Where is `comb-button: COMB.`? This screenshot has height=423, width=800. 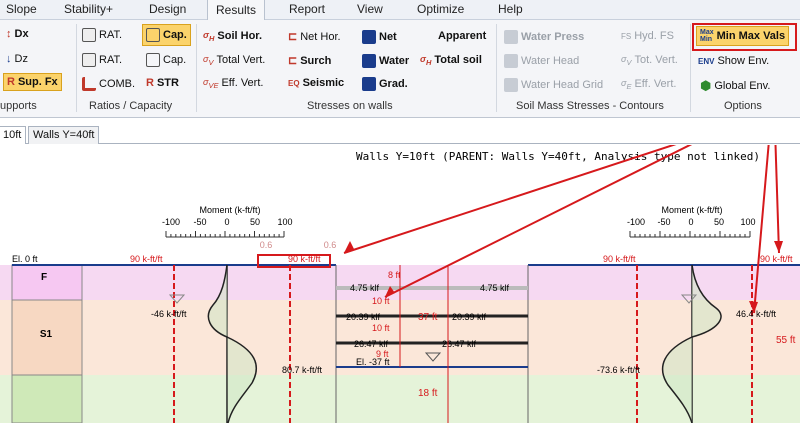 comb-button: COMB. is located at coordinates (108, 84).